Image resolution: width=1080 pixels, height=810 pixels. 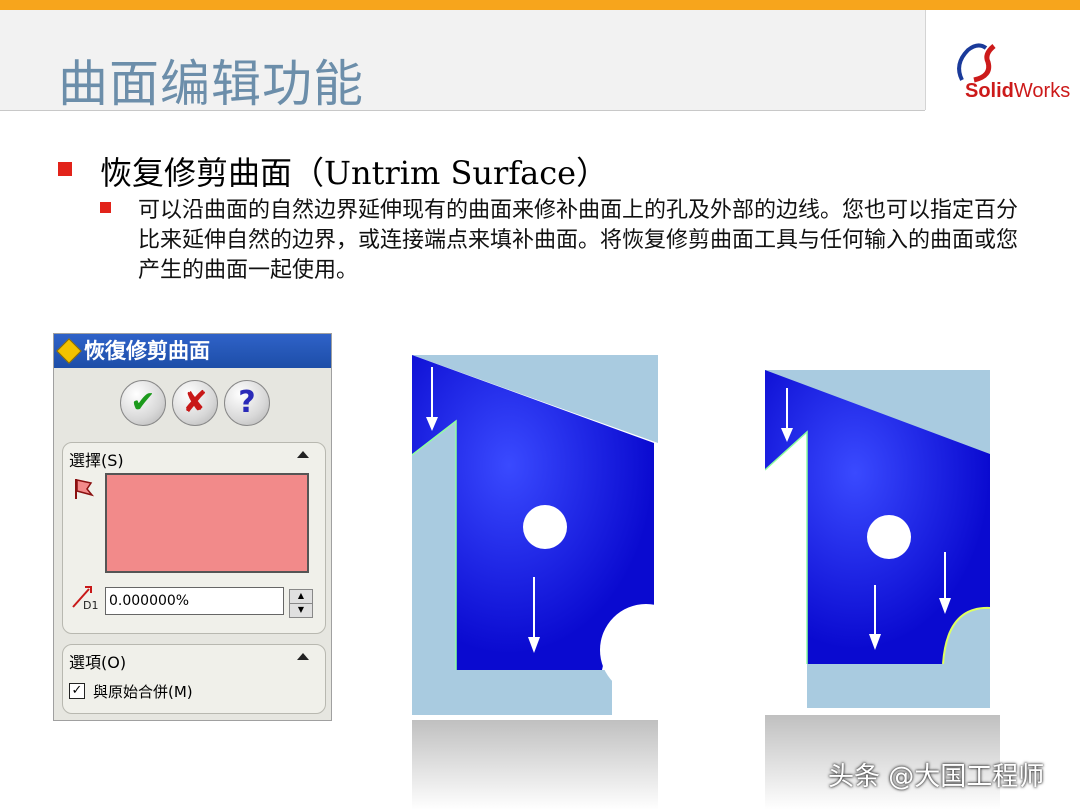 What do you see at coordinates (194, 679) in the screenshot?
I see `options-group: 選項(O) ✓ 與原始合併(M)` at bounding box center [194, 679].